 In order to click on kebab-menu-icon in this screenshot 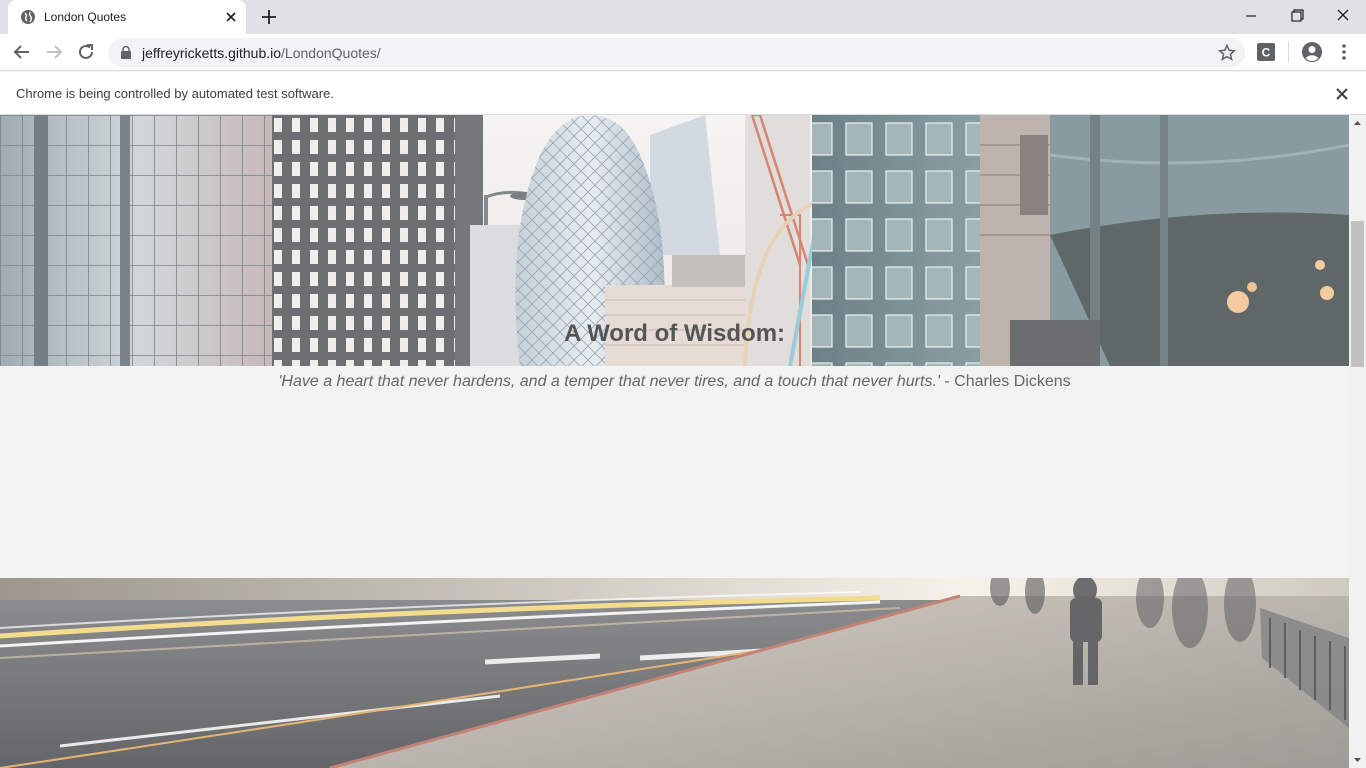, I will do `click(1344, 52)`.